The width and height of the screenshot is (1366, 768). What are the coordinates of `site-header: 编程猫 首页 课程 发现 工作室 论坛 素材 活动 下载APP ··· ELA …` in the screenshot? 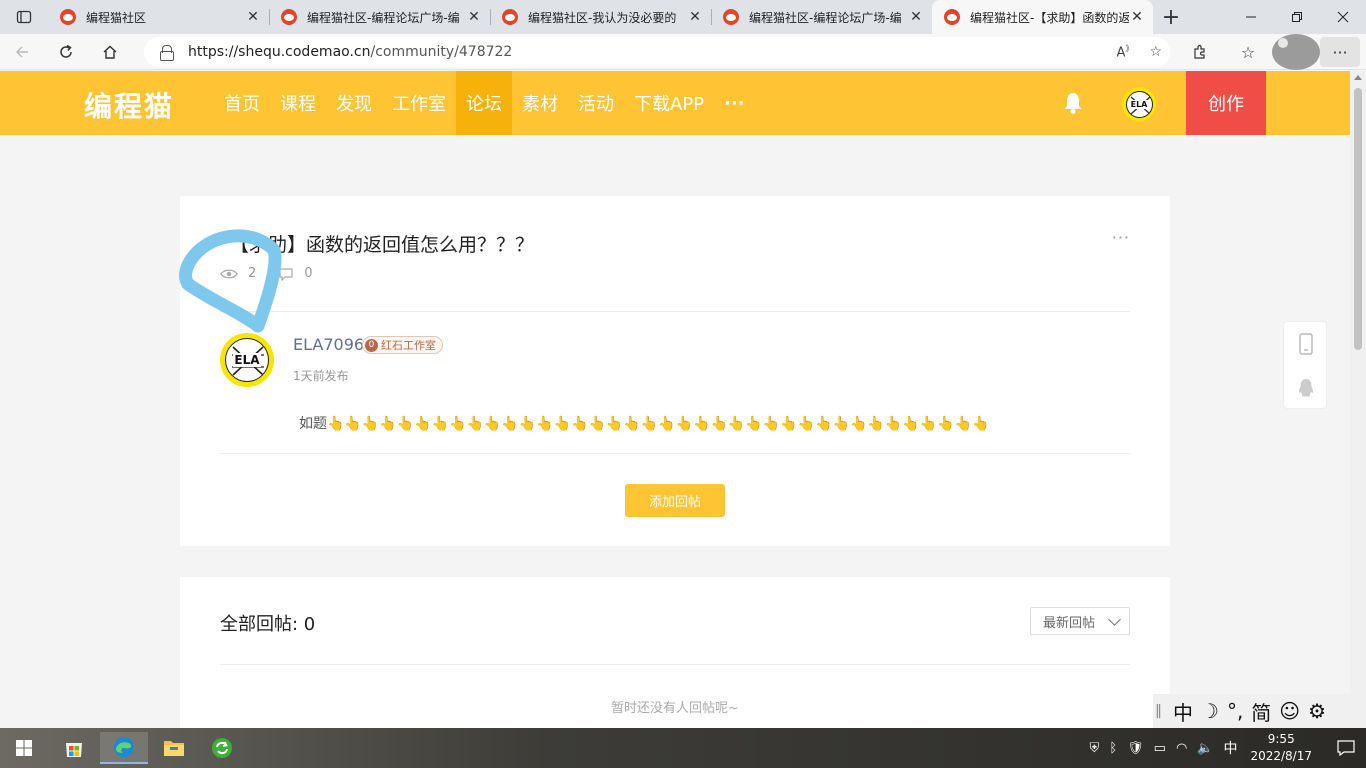 It's located at (675, 103).